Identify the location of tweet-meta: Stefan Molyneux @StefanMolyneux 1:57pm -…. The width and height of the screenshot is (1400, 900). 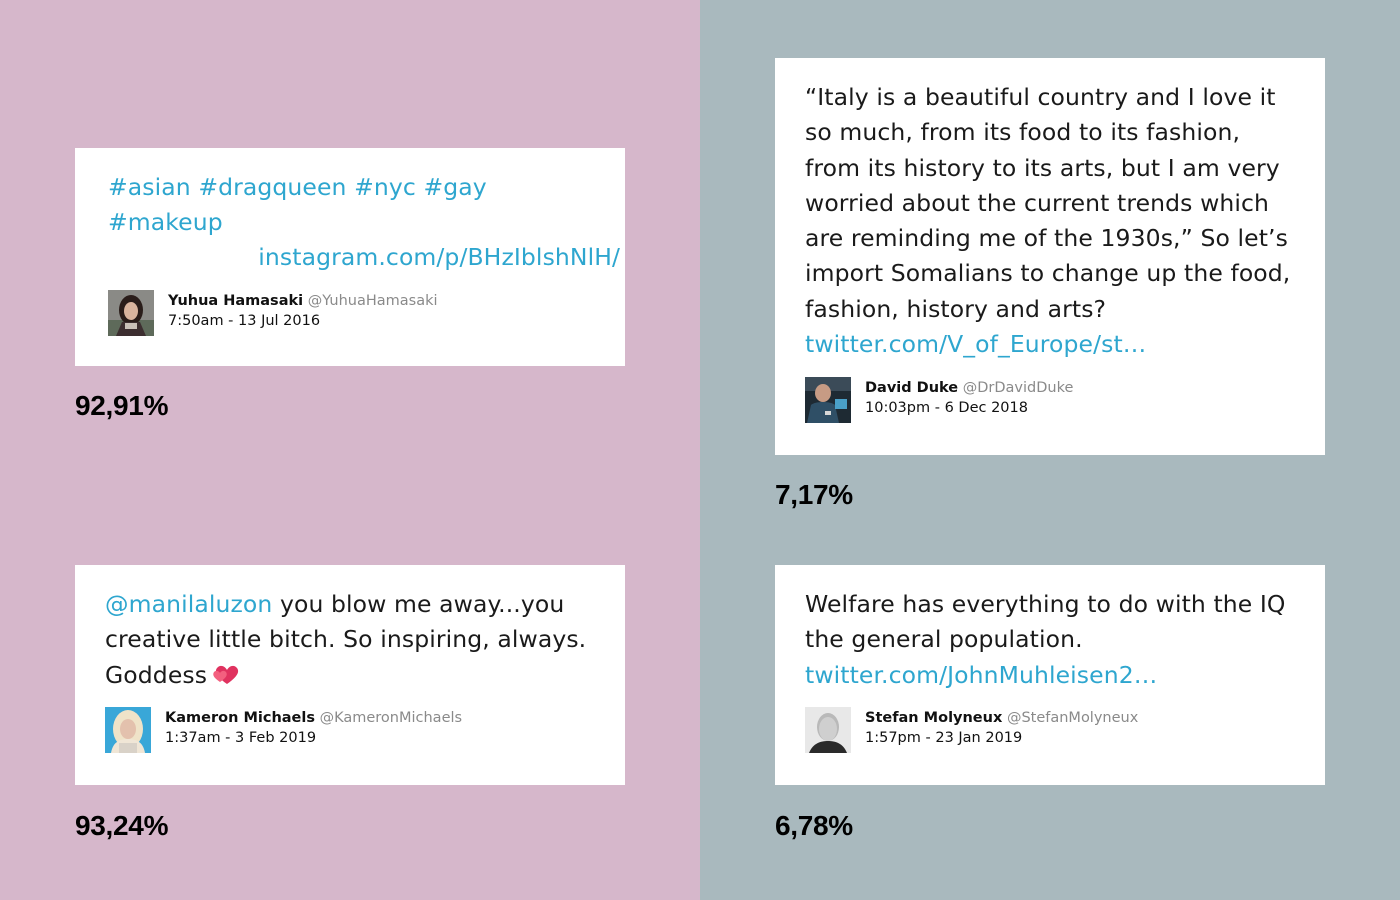
(971, 730).